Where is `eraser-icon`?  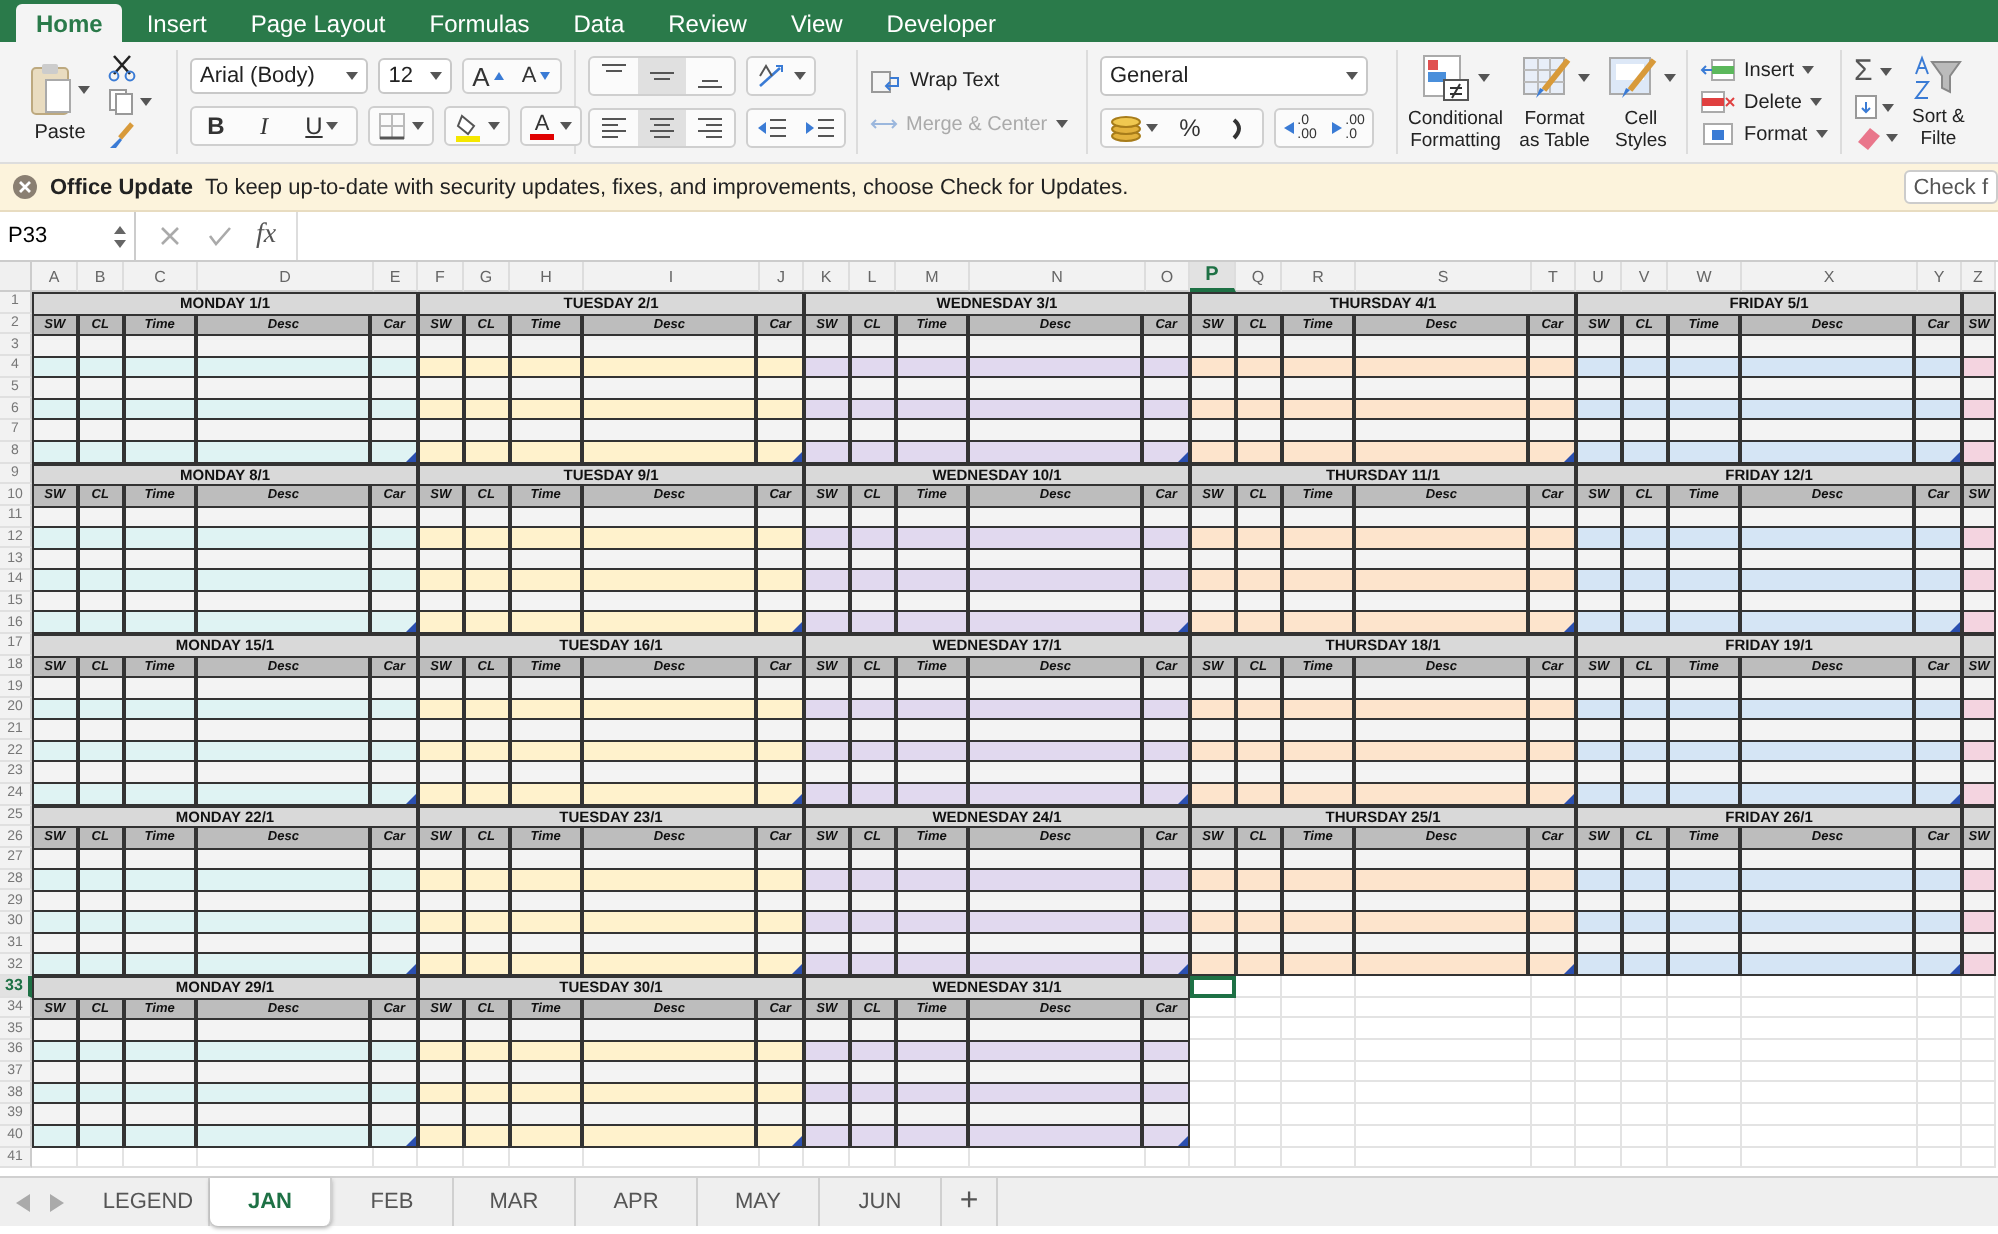
eraser-icon is located at coordinates (1868, 138).